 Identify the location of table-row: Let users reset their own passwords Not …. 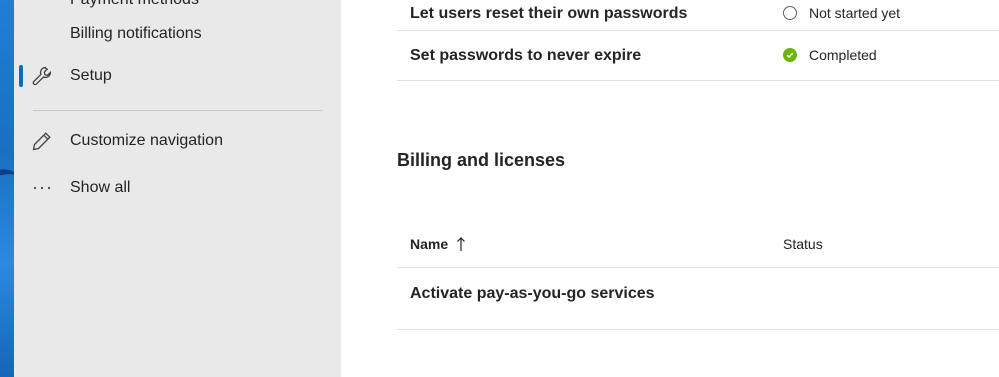
(698, 15).